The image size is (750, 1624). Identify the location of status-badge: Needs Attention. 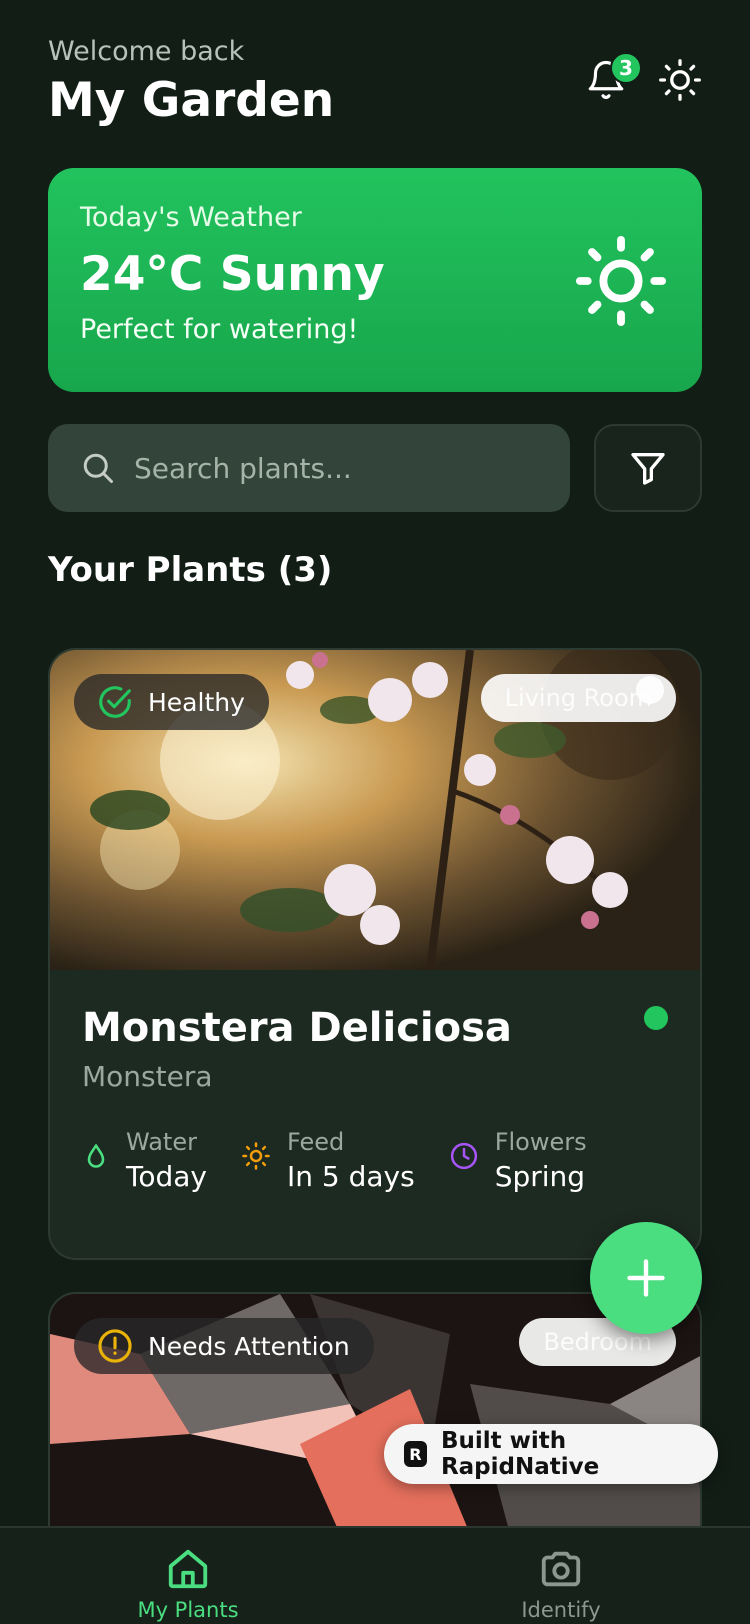
(224, 1346).